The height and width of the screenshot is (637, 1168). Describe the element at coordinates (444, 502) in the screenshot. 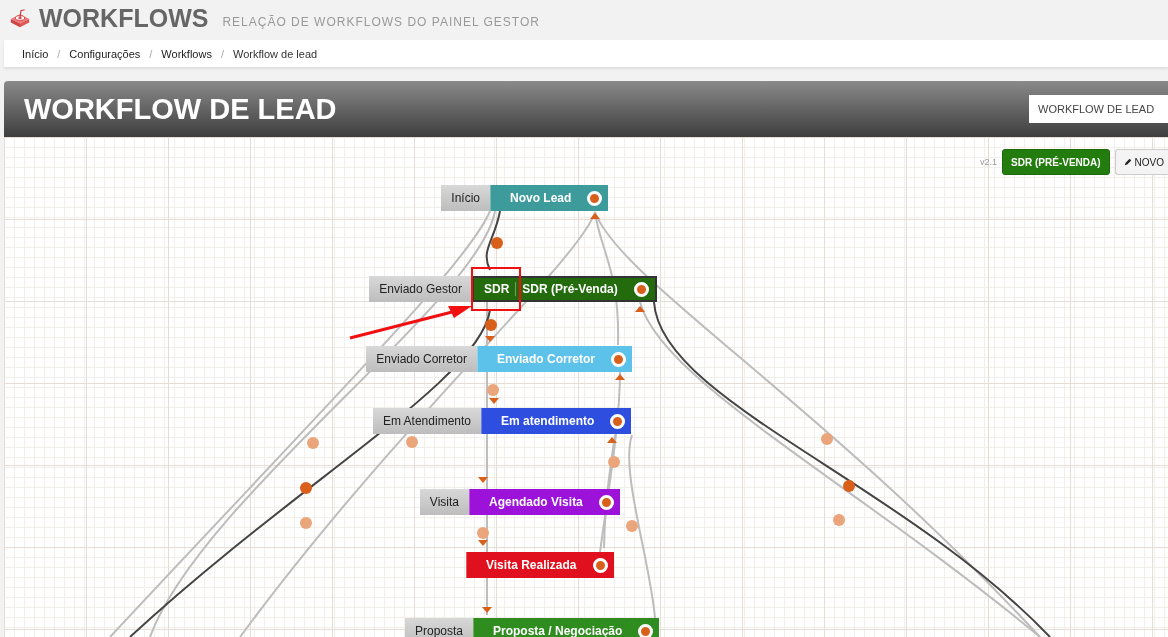

I see `stage-tag: Visita` at that location.